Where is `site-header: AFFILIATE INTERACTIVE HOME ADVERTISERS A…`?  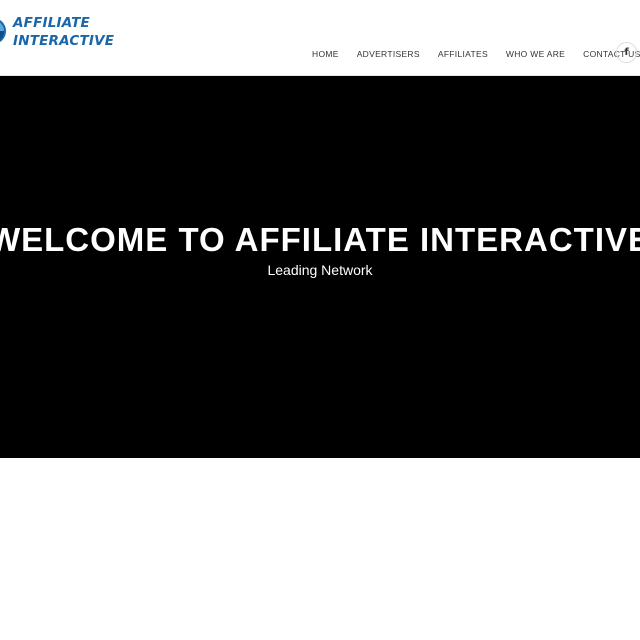 site-header: AFFILIATE INTERACTIVE HOME ADVERTISERS A… is located at coordinates (320, 38).